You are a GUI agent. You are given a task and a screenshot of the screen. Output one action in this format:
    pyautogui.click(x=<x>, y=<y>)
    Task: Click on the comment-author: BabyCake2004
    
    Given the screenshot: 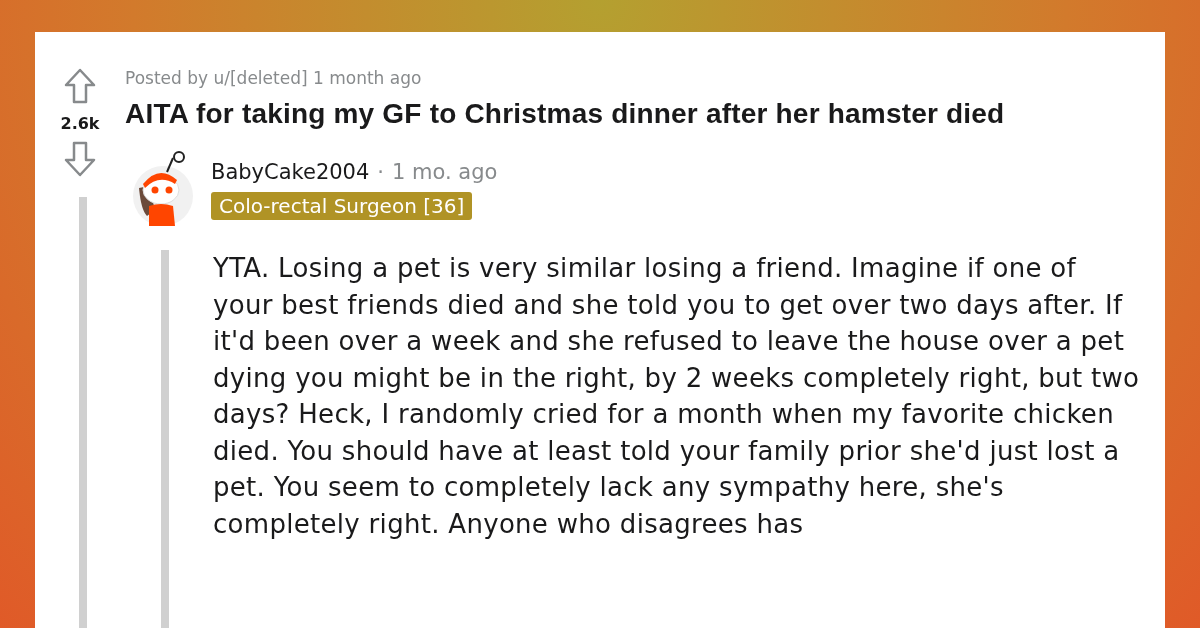 What is the action you would take?
    pyautogui.click(x=290, y=172)
    